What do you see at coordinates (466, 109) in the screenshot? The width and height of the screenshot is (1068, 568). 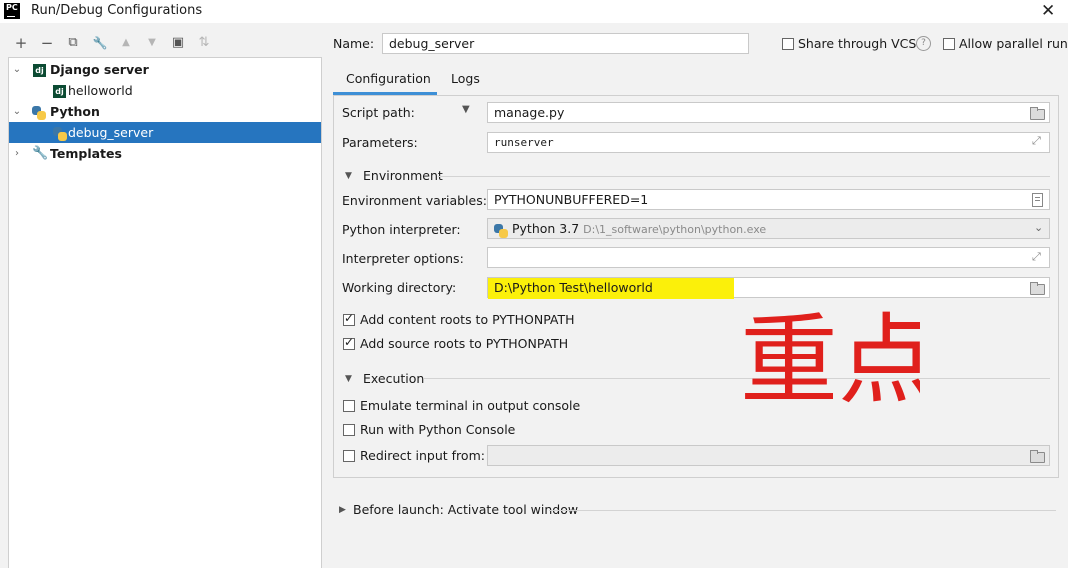 I see `script-type-dropdown-icon: ▼` at bounding box center [466, 109].